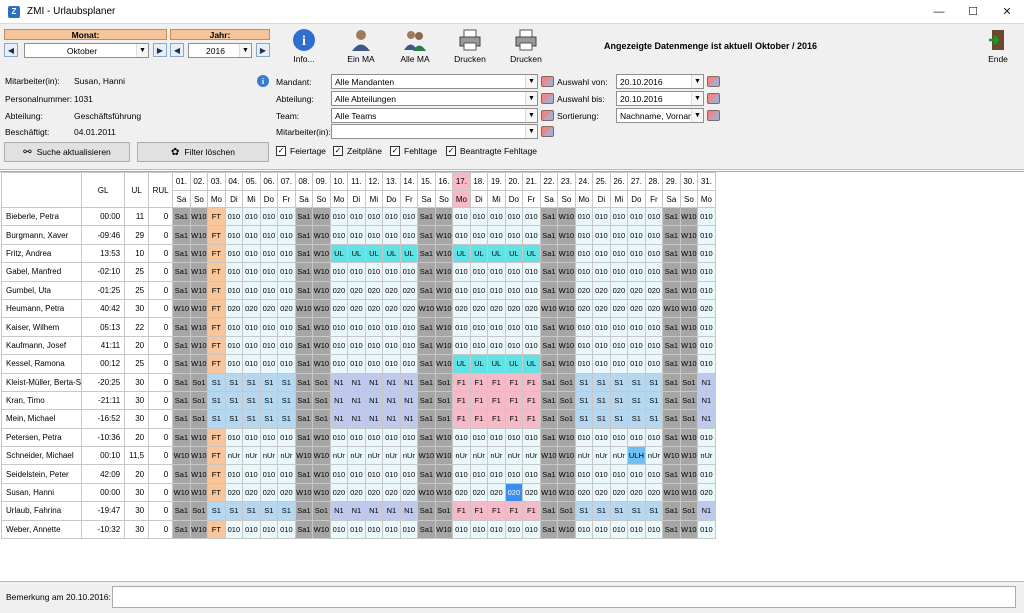 This screenshot has height=613, width=1024. Describe the element at coordinates (41, 456) in the screenshot. I see `employee-name-cell: Schneider, Michael` at that location.